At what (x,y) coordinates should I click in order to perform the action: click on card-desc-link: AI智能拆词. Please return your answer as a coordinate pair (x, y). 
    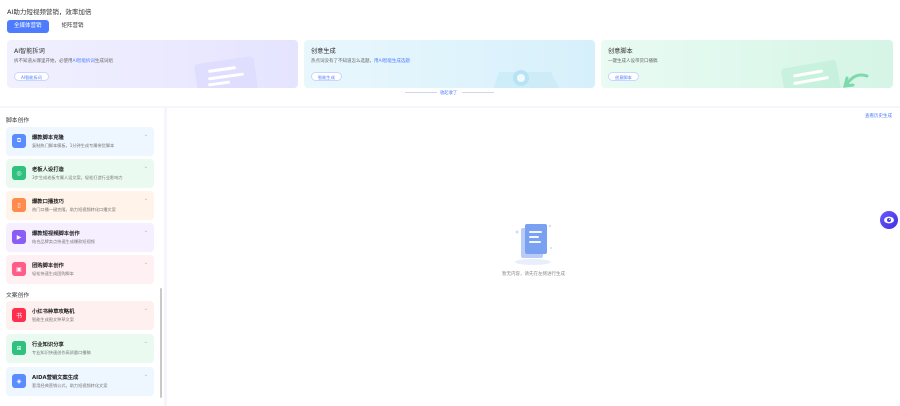
    Looking at the image, I should click on (84, 61).